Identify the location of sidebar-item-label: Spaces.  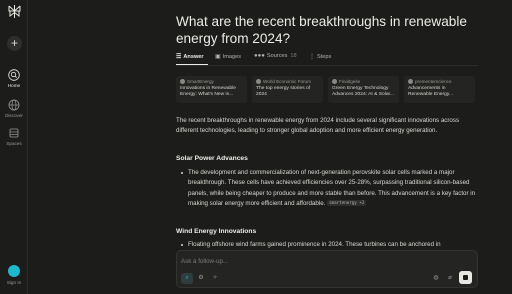
(14, 143).